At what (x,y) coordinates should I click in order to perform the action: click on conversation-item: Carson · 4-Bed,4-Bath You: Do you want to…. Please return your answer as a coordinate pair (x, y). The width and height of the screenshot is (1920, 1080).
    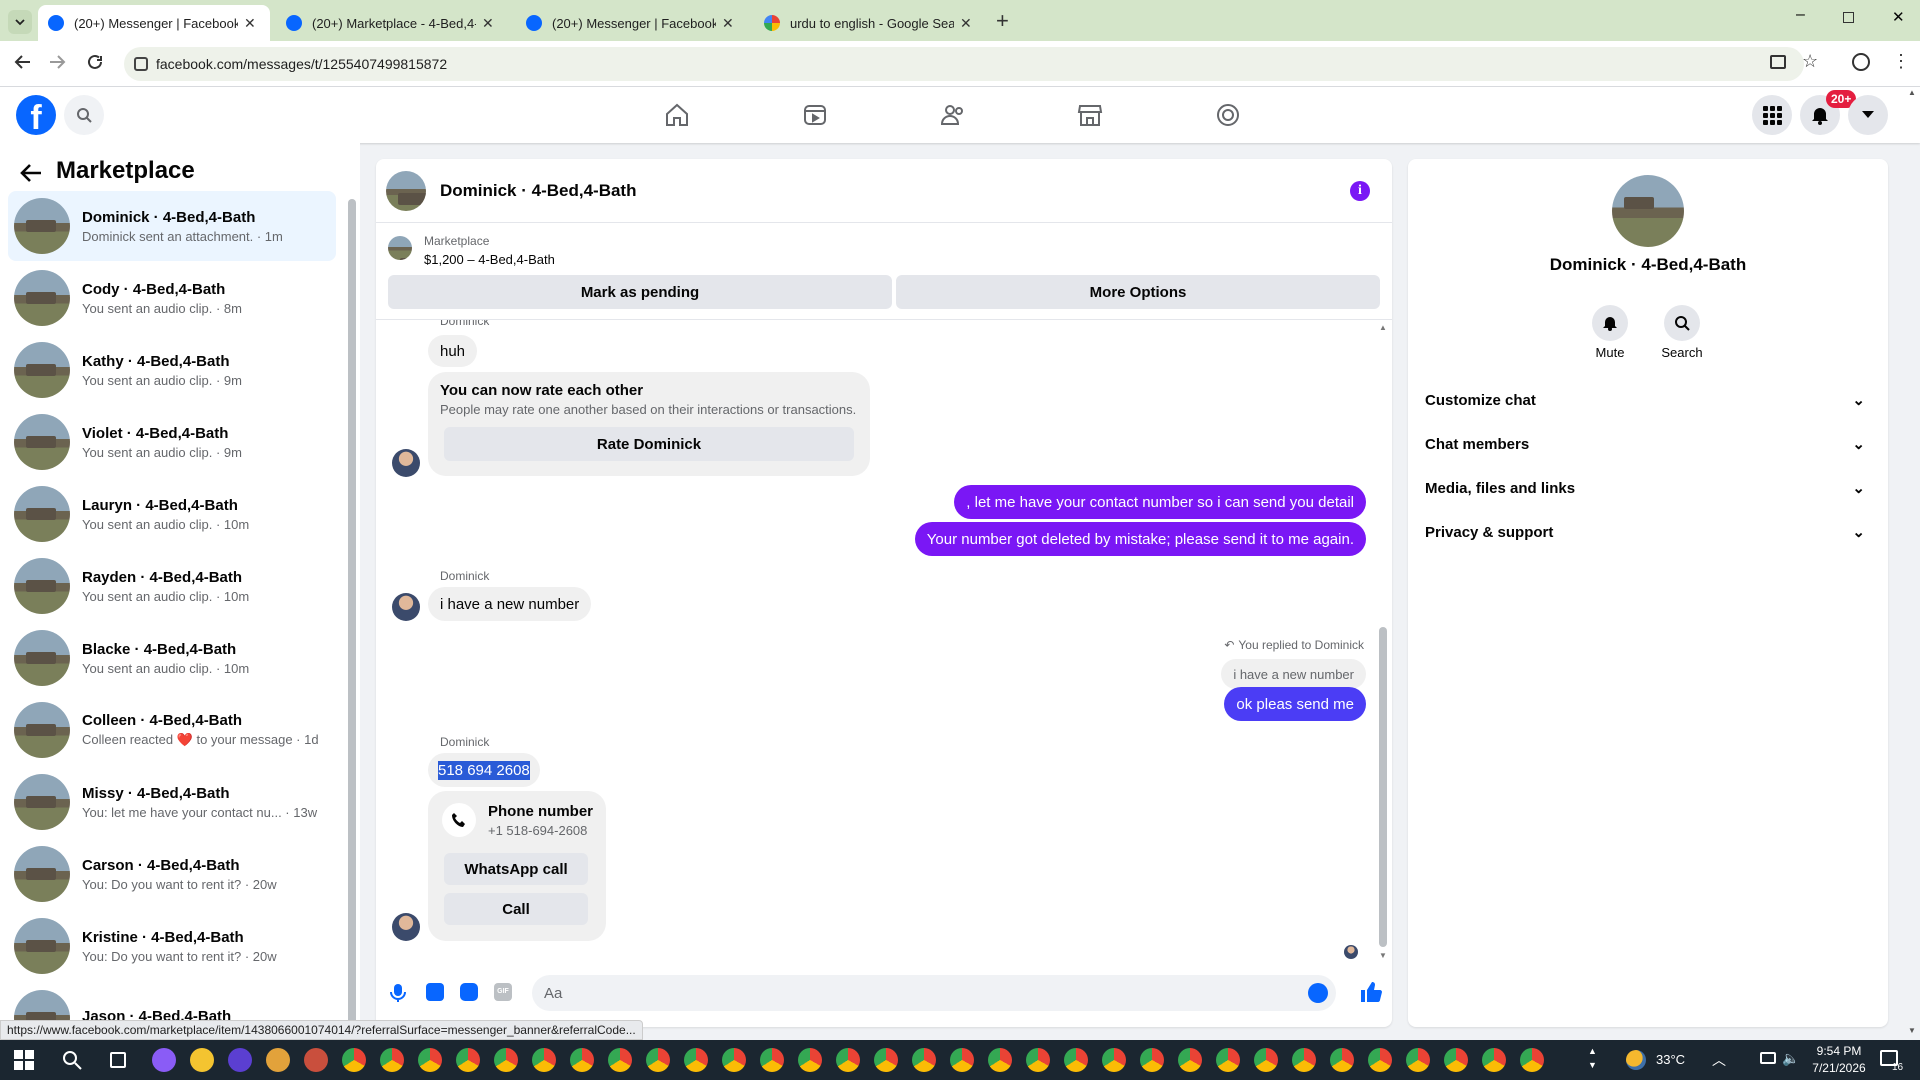
    Looking at the image, I should click on (172, 874).